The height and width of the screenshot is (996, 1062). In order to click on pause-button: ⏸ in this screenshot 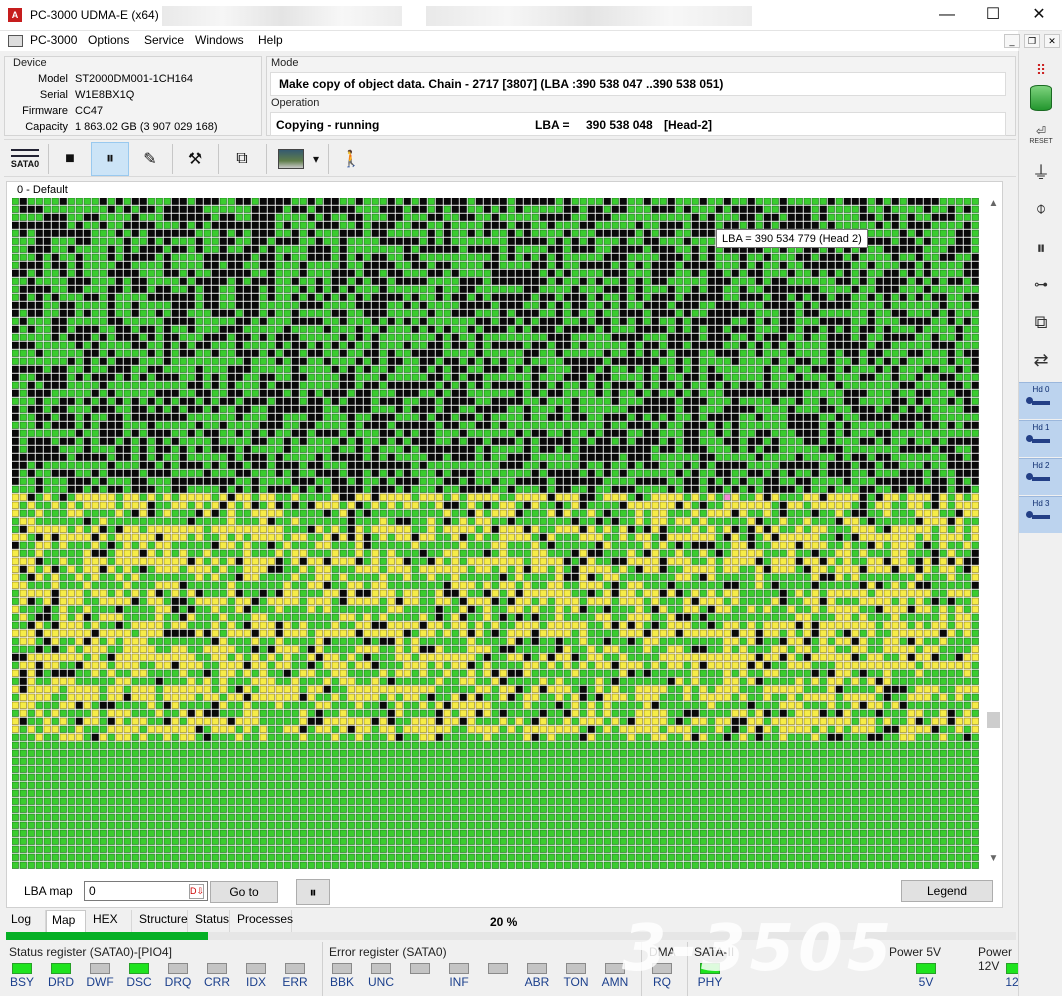, I will do `click(110, 159)`.